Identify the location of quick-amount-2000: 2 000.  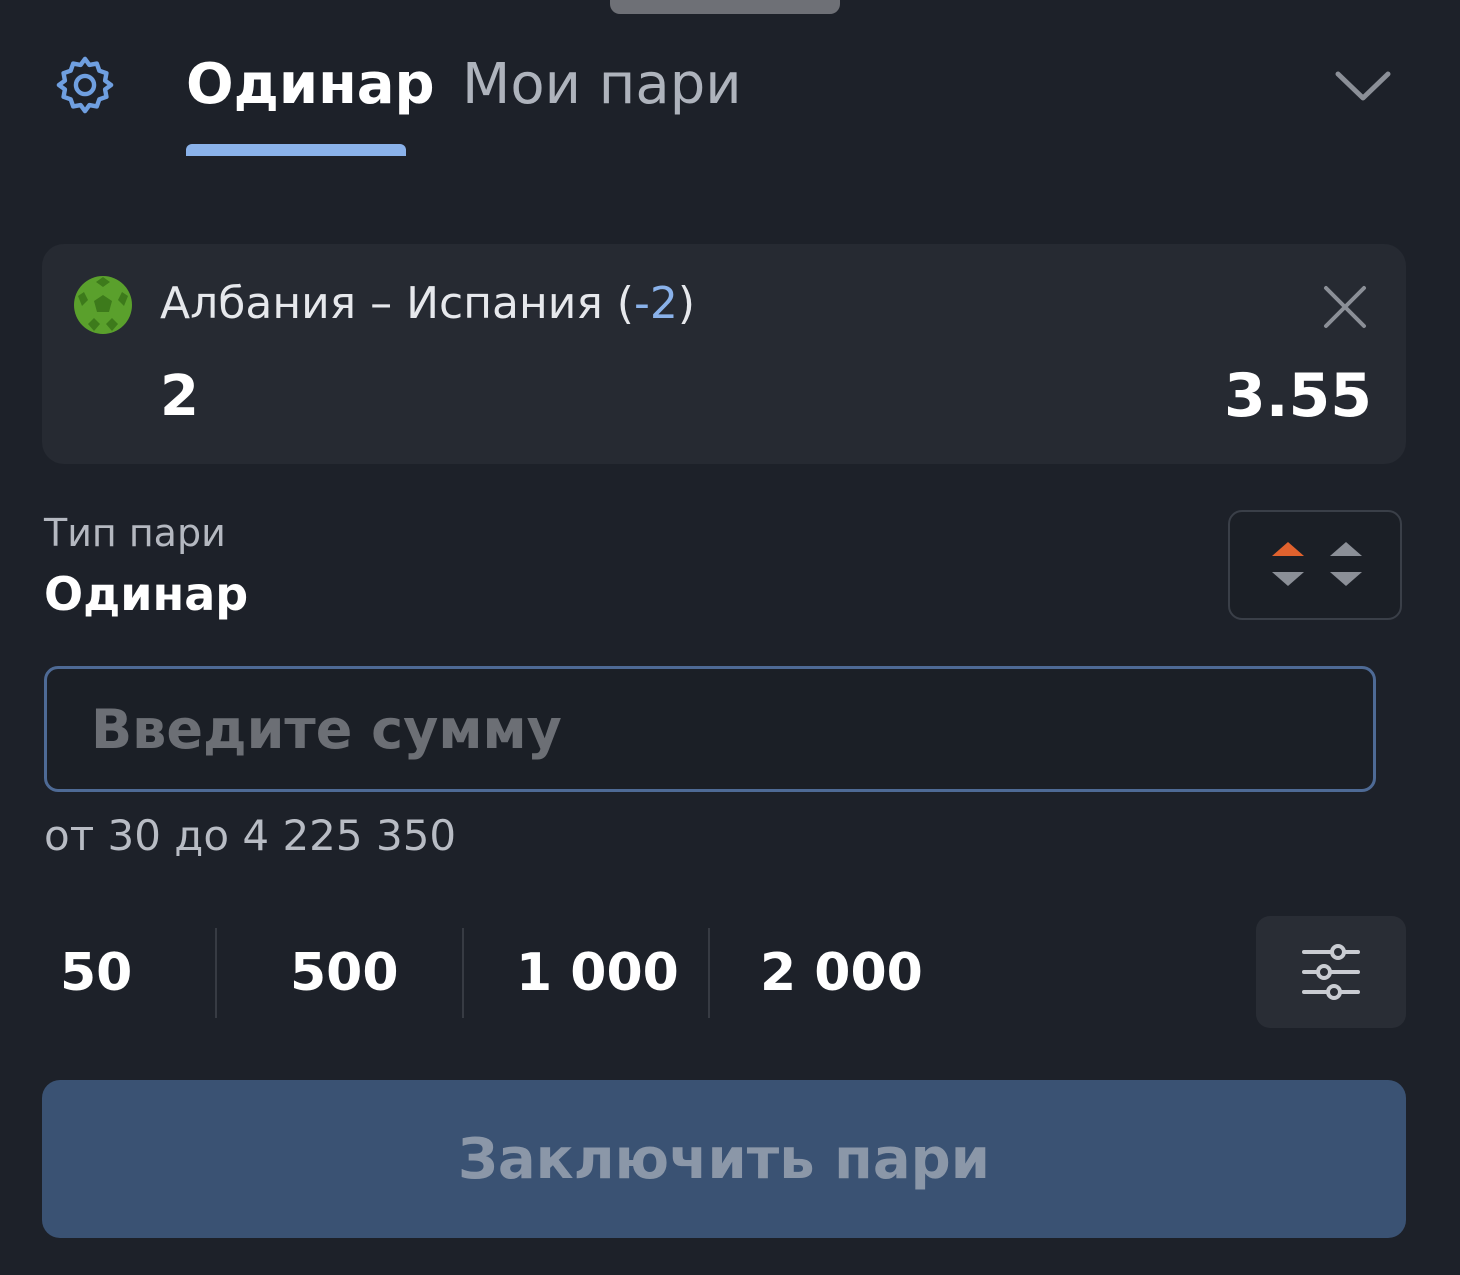
(841, 973).